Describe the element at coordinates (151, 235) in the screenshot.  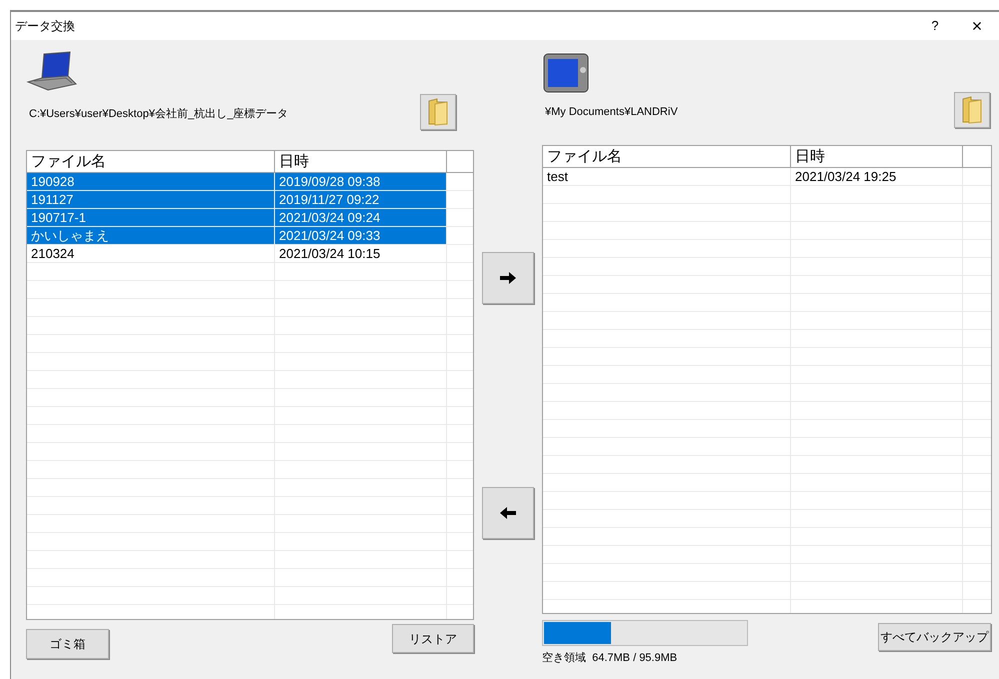
I see `file-name: かいしゃまえ` at that location.